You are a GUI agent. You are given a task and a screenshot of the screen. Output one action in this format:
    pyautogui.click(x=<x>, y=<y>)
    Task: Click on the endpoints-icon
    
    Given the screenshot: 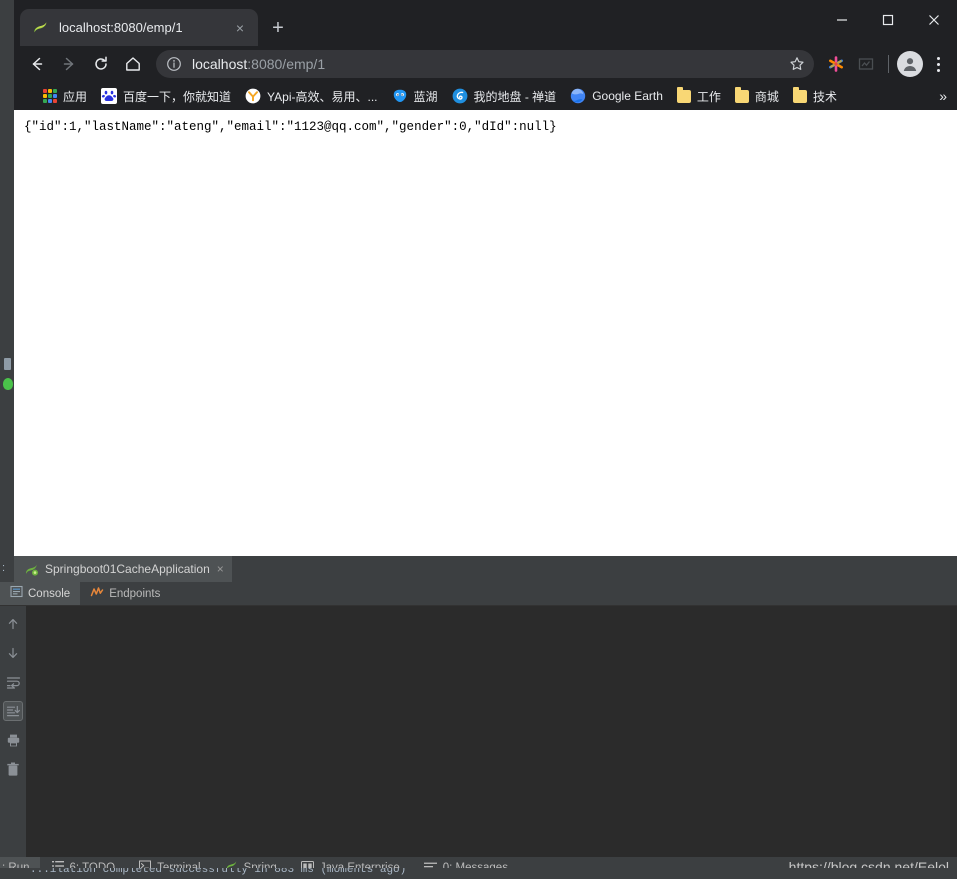 What is the action you would take?
    pyautogui.click(x=97, y=594)
    